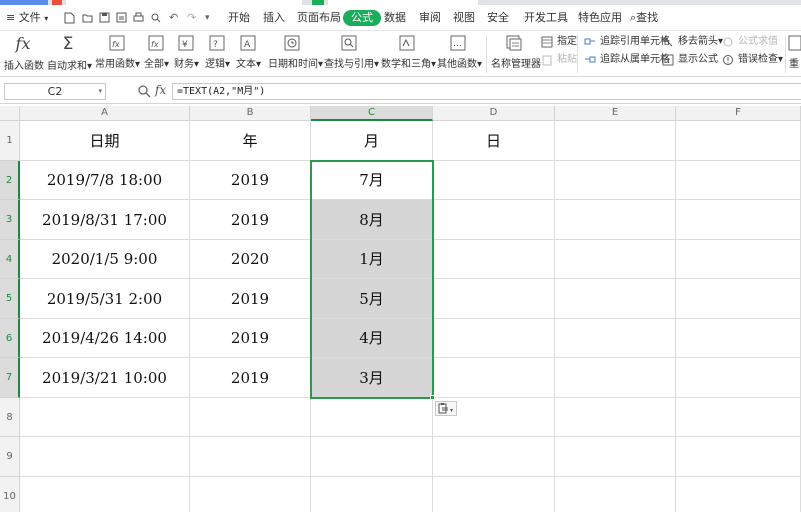 The image size is (801, 512). I want to click on tab-review: 审阅, so click(430, 18).